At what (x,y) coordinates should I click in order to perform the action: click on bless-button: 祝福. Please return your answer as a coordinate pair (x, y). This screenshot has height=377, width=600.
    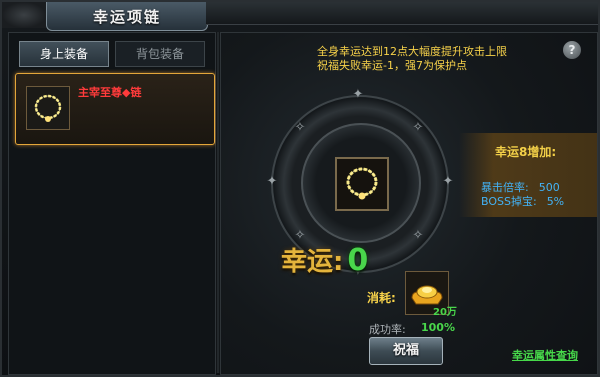
    Looking at the image, I should click on (406, 351).